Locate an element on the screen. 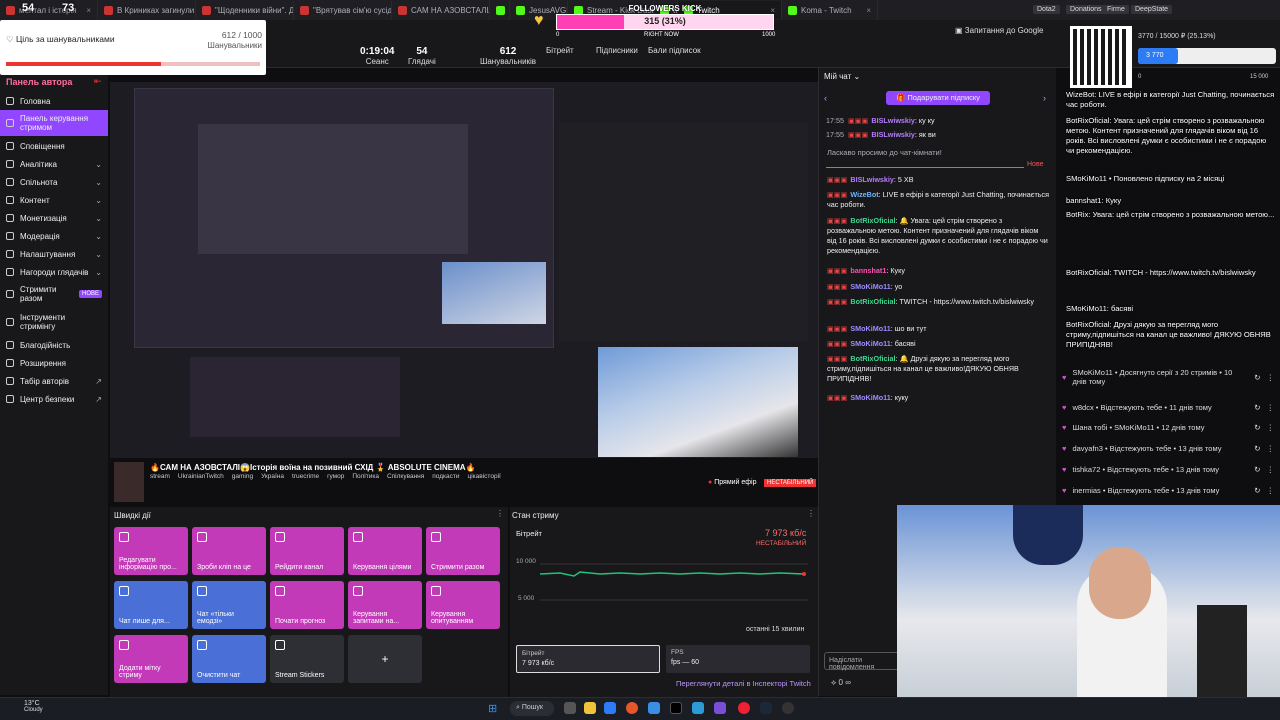  stream-tag: цікавісторії is located at coordinates (484, 476).